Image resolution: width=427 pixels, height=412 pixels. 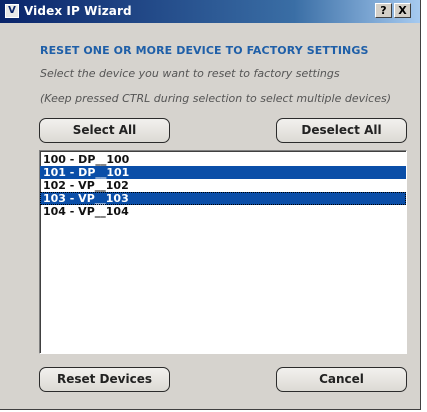 What do you see at coordinates (223, 198) in the screenshot?
I see `device-list-item: 103 - VP__103` at bounding box center [223, 198].